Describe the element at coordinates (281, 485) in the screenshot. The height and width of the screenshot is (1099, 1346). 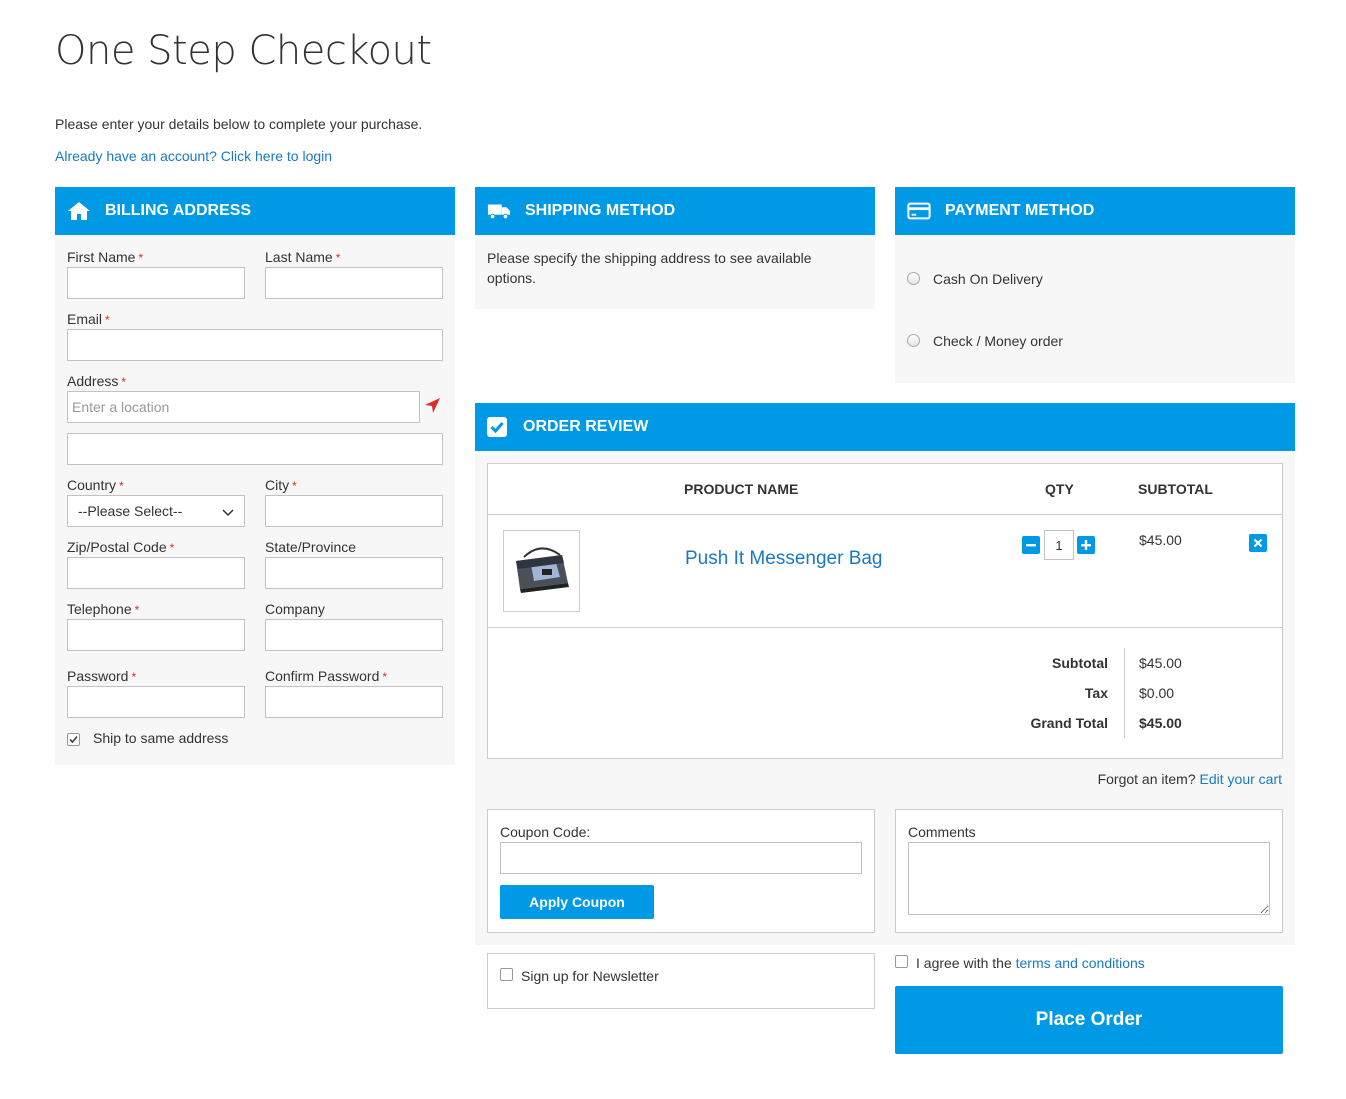
I see `city-label: City *` at that location.